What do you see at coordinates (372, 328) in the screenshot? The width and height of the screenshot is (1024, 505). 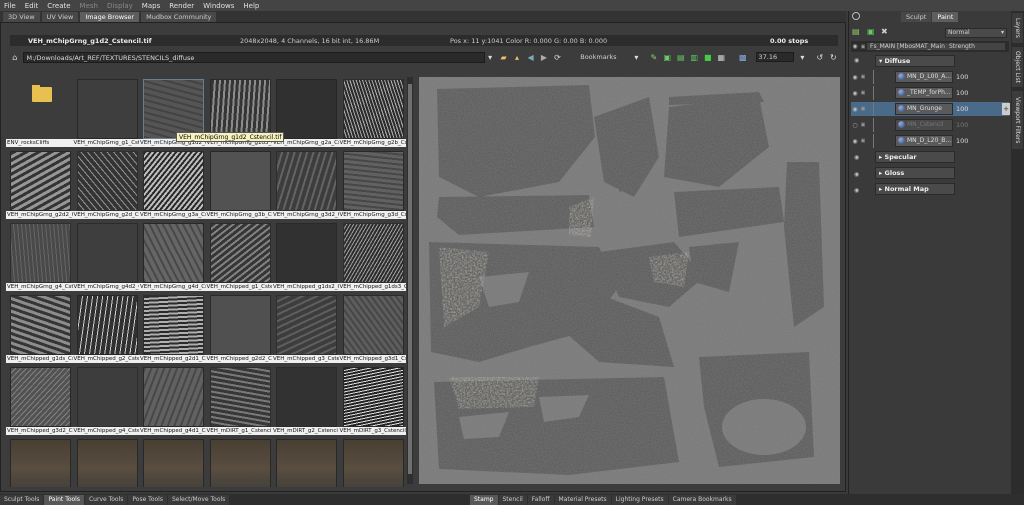 I see `thumbnail-item: VEH_mChipped_g3d1_Cs` at bounding box center [372, 328].